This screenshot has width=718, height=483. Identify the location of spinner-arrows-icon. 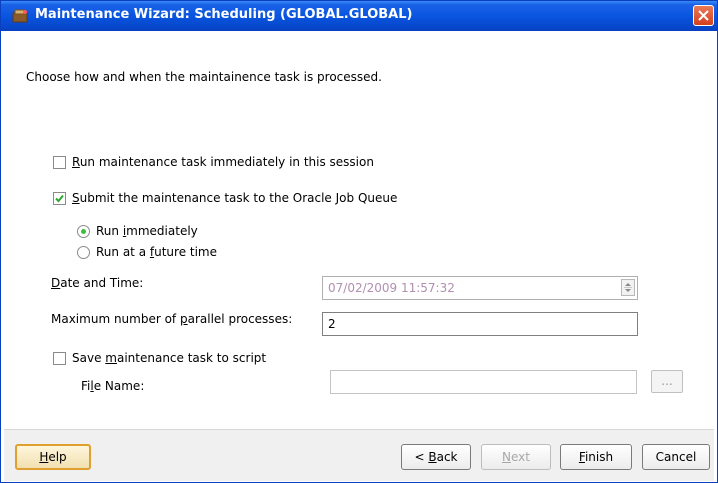
(628, 287).